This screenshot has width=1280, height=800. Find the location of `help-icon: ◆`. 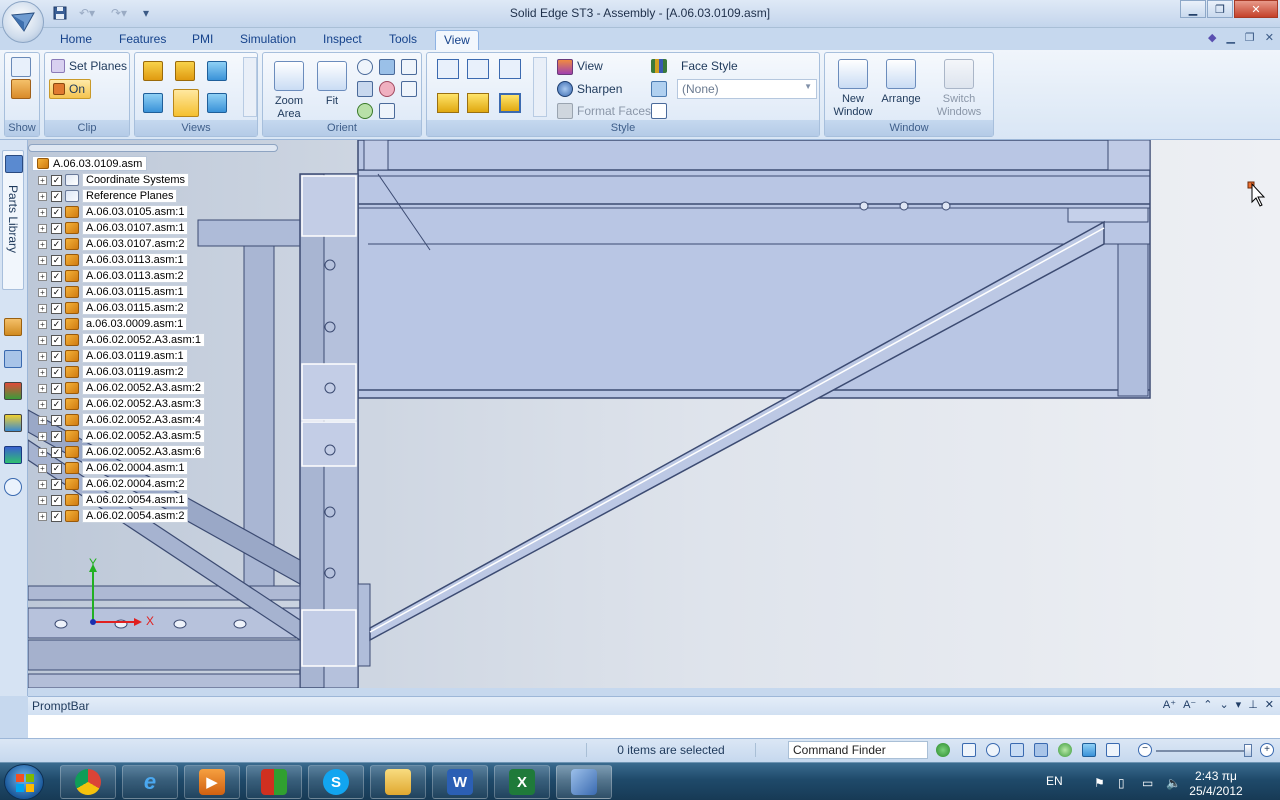

help-icon: ◆ is located at coordinates (1212, 37).